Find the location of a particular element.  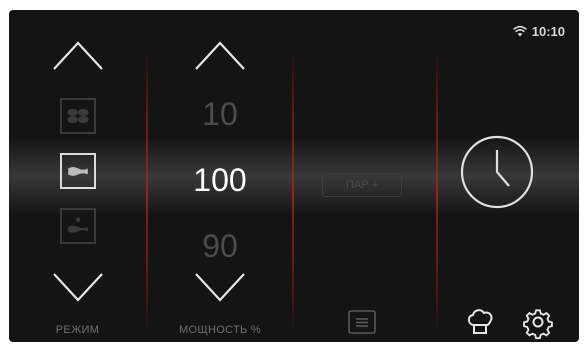

mode-up-button is located at coordinates (78, 55).